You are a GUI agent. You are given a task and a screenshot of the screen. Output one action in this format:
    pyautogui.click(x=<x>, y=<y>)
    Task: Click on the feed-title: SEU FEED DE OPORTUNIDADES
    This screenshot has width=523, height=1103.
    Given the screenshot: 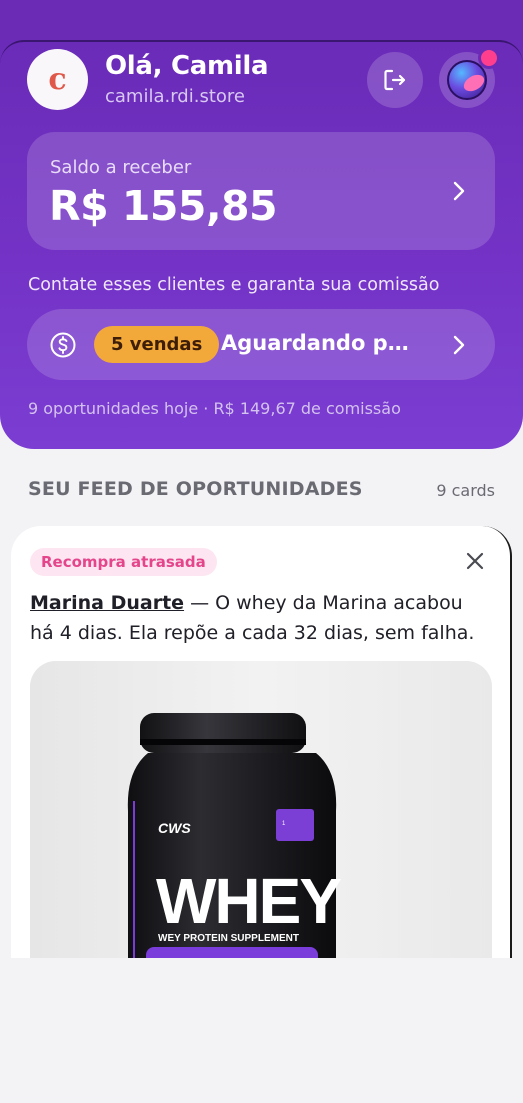 What is the action you would take?
    pyautogui.click(x=195, y=489)
    